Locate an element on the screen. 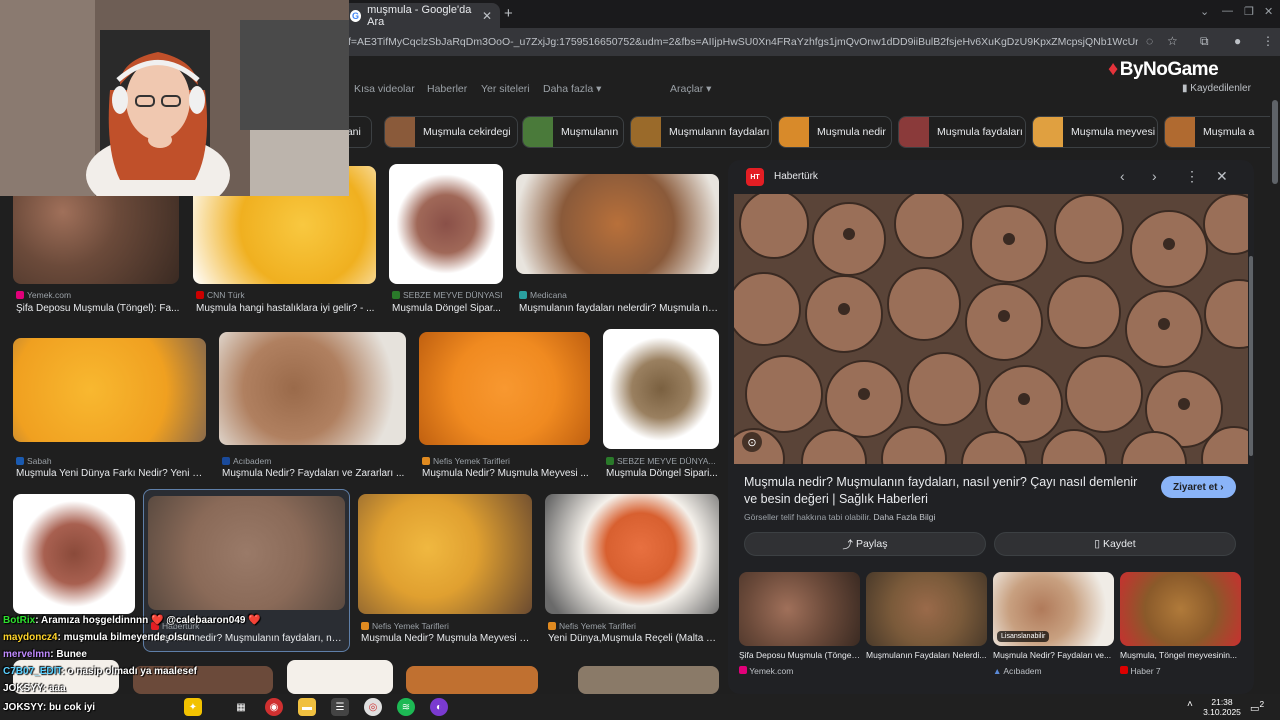 The height and width of the screenshot is (720, 1280). chip-4: Muşmula nedir is located at coordinates (835, 132).